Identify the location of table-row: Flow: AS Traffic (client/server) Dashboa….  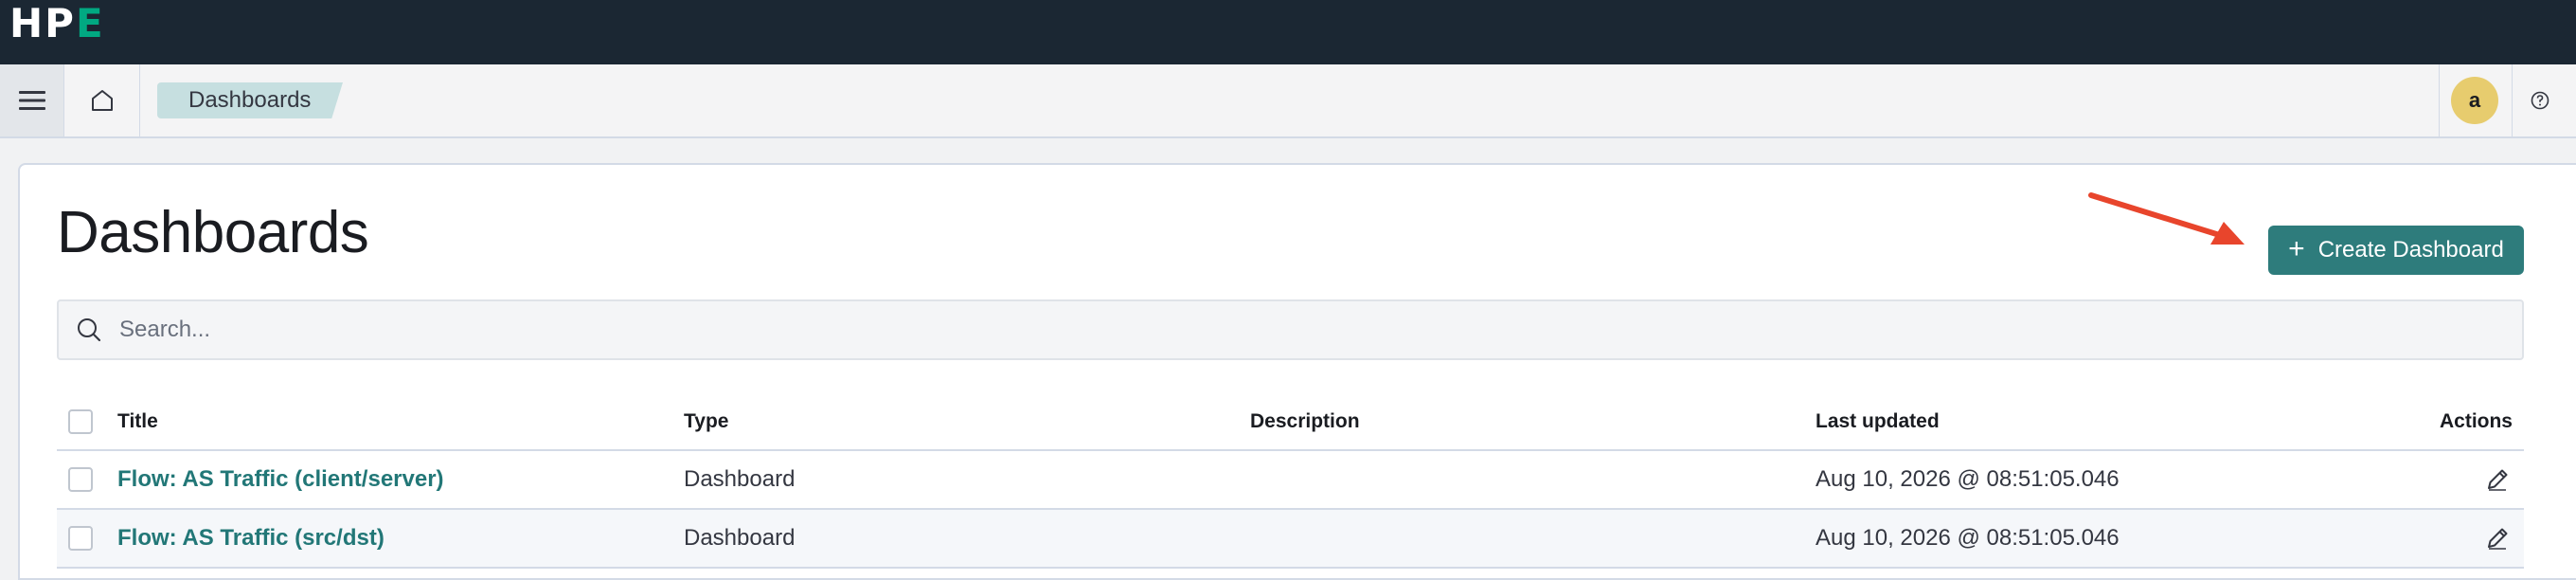
(1290, 481).